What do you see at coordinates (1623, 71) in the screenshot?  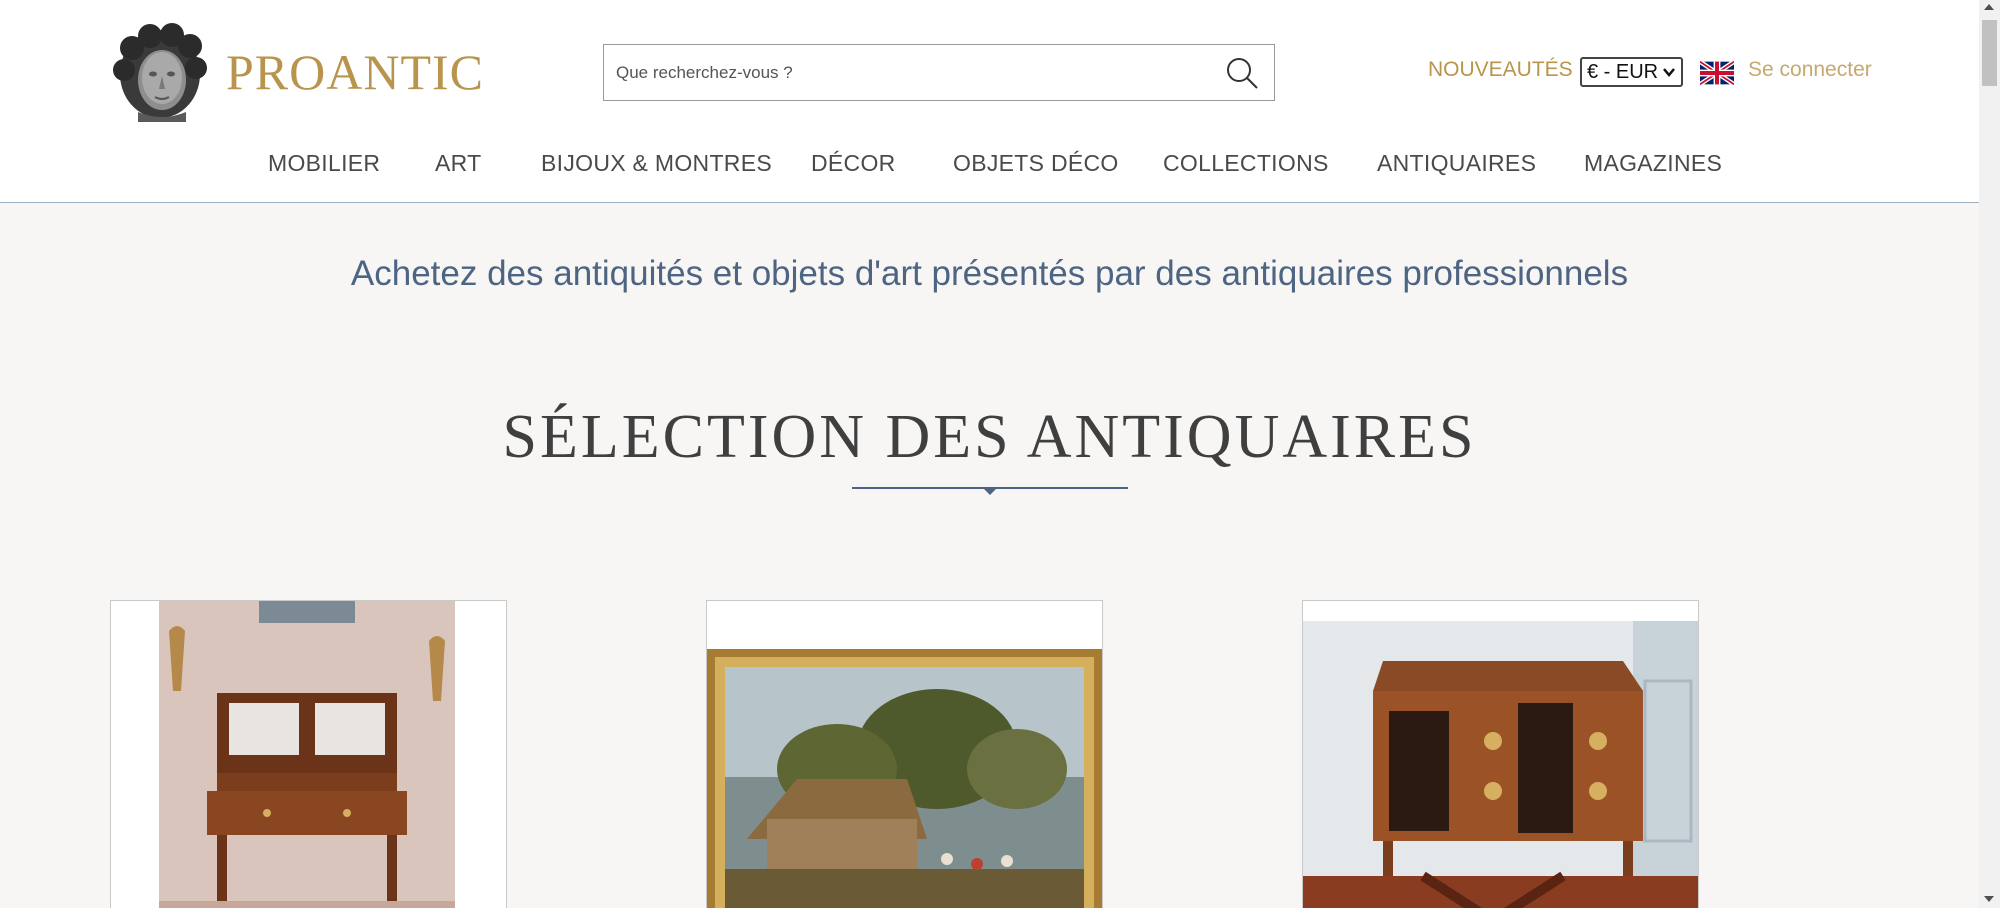 I see `currency-value: € - EUR` at bounding box center [1623, 71].